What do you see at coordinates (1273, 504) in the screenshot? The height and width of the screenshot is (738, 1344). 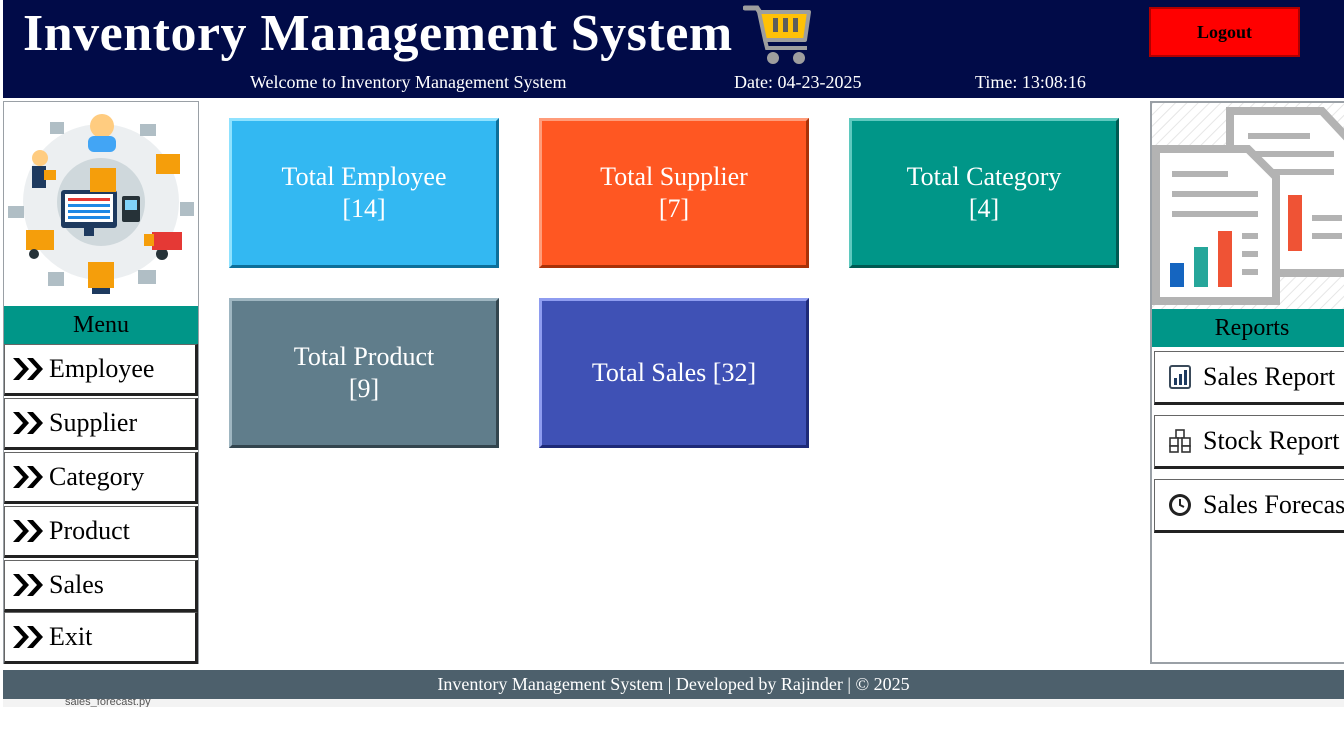 I see `report-item-label: Sales Forecast` at bounding box center [1273, 504].